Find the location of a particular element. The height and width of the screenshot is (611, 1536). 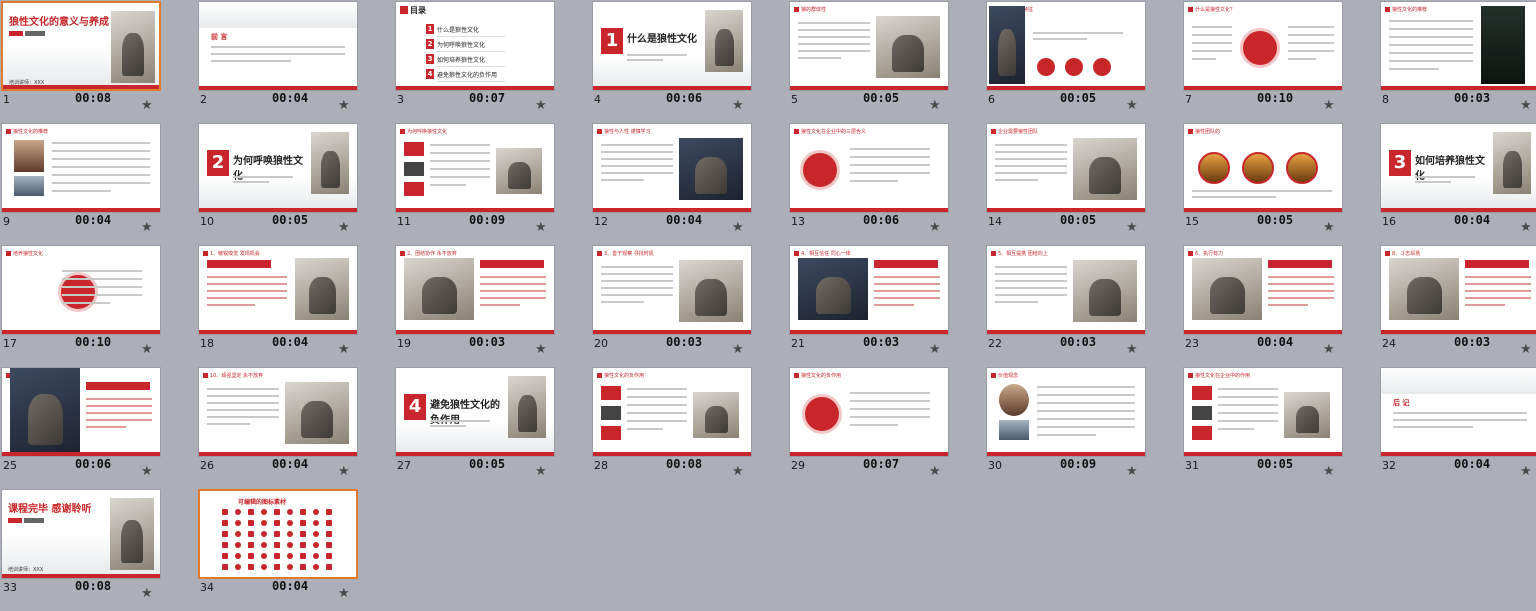

slide-preview: 狼性文化的意义与养成 培训讲师：XXX is located at coordinates (81, 46).